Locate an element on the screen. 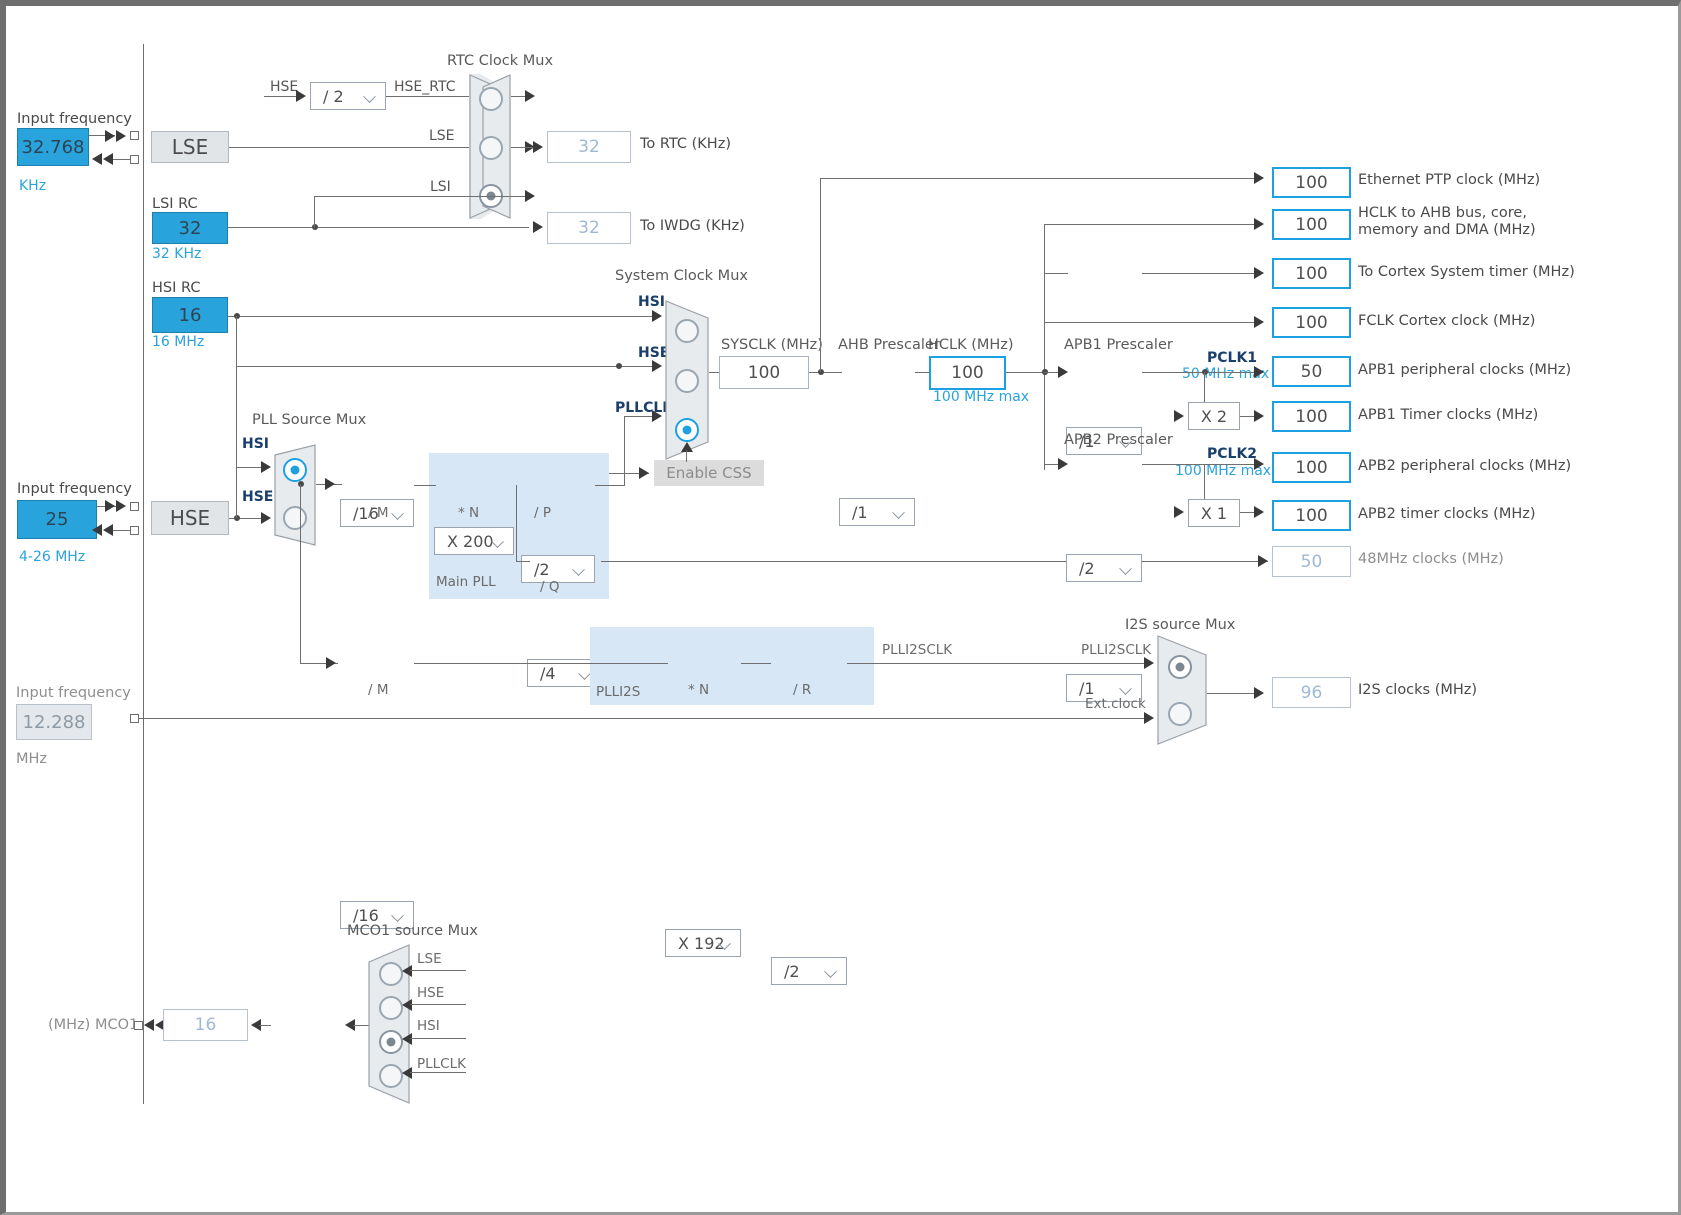  ahb-to-hclk-wire is located at coordinates (922, 373).